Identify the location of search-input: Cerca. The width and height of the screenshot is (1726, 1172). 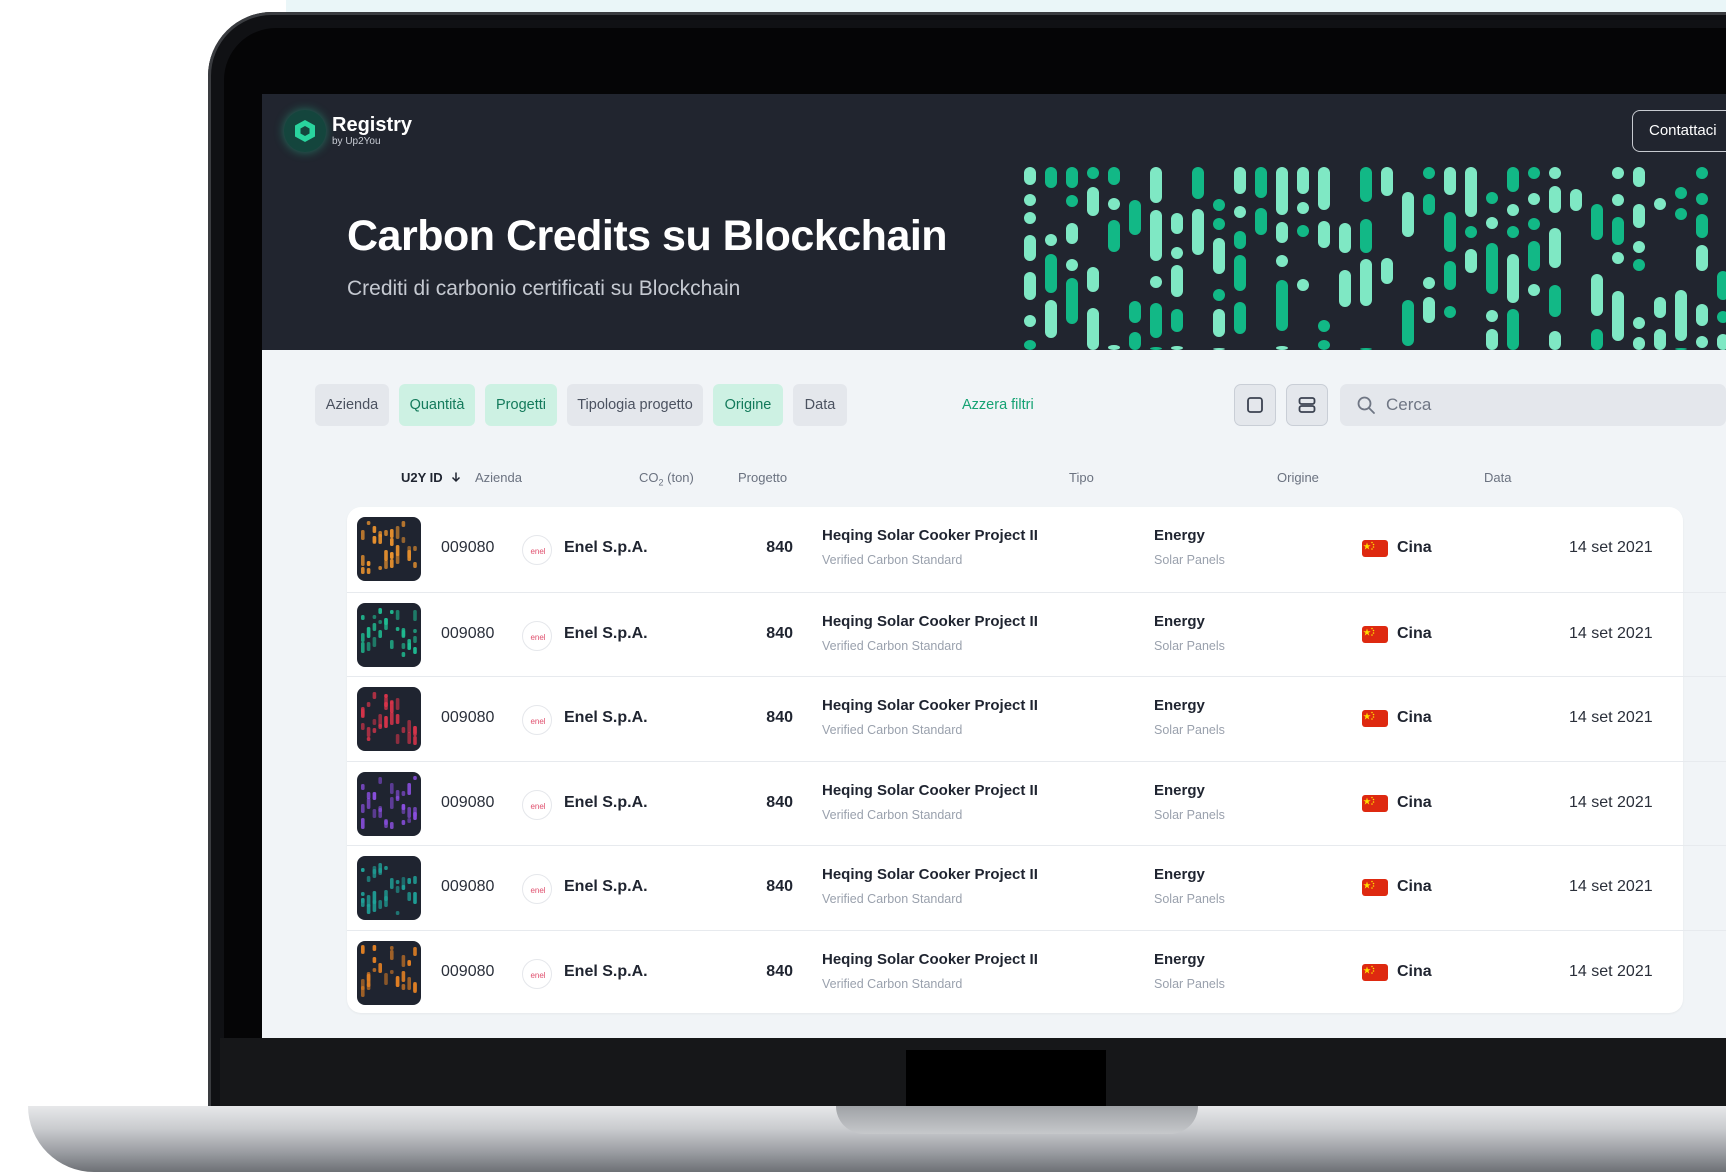
(1533, 405).